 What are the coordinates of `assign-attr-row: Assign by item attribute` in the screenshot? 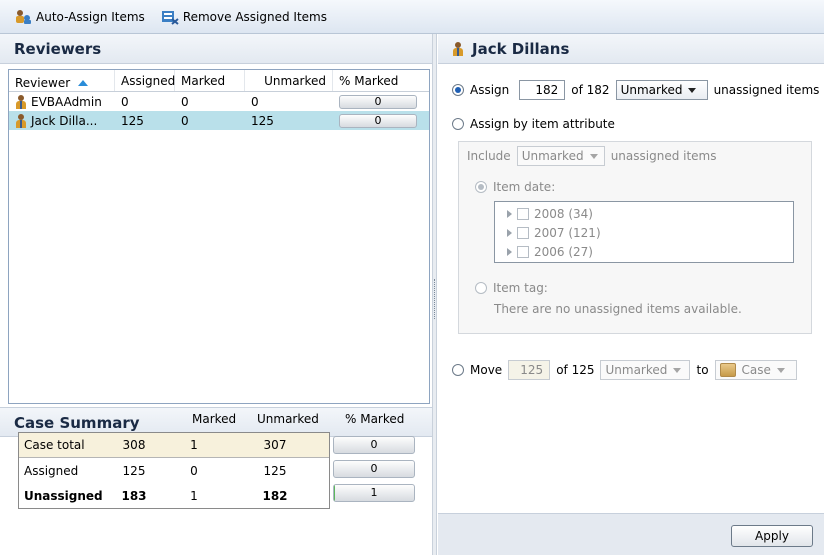 It's located at (533, 124).